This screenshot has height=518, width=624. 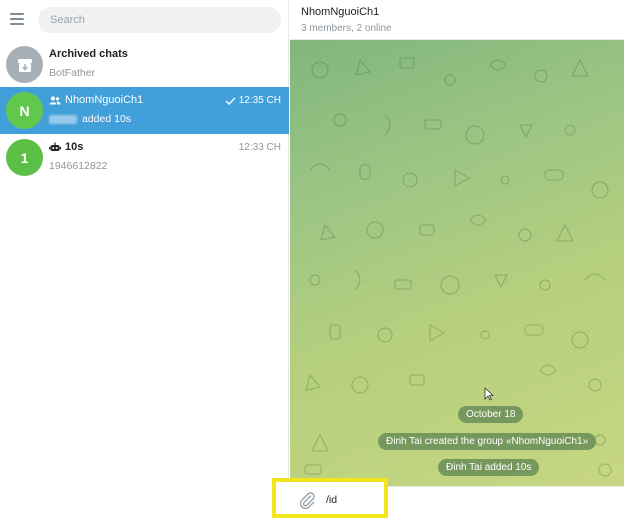 I want to click on bot-icon, so click(x=55, y=146).